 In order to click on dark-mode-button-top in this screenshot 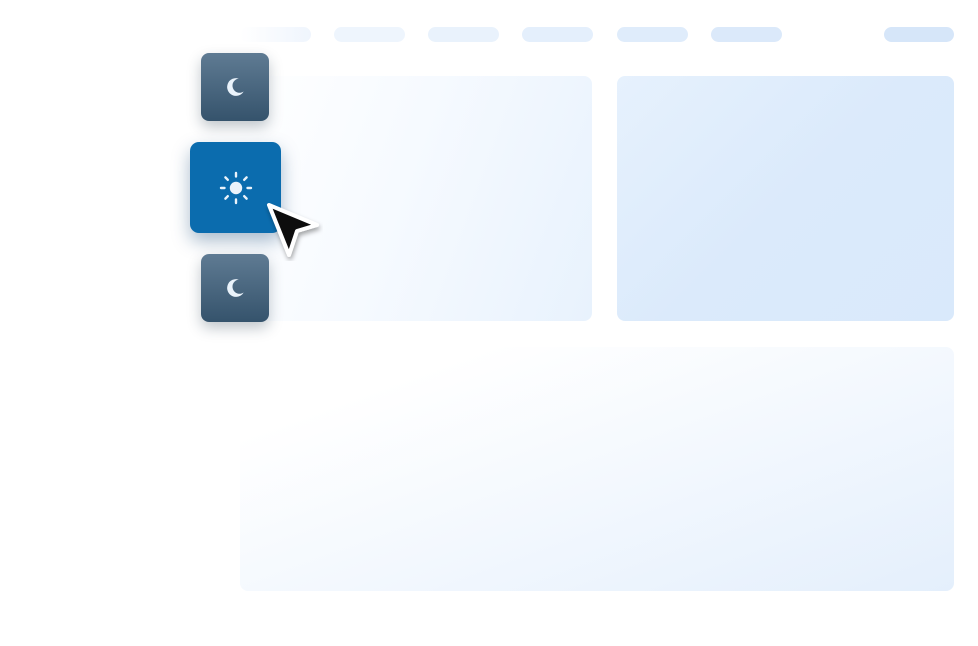, I will do `click(235, 87)`.